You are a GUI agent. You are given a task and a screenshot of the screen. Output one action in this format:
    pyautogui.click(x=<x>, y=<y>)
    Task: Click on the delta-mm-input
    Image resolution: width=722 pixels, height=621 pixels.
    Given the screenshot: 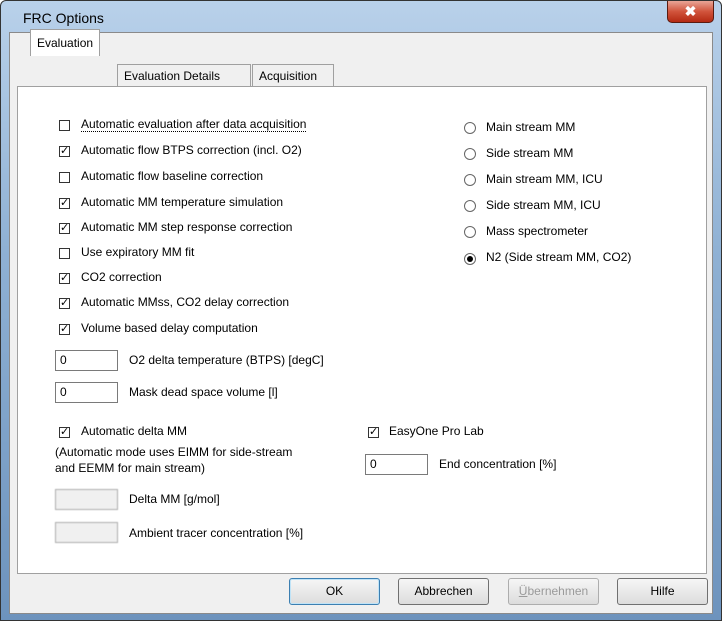 What is the action you would take?
    pyautogui.click(x=86, y=499)
    